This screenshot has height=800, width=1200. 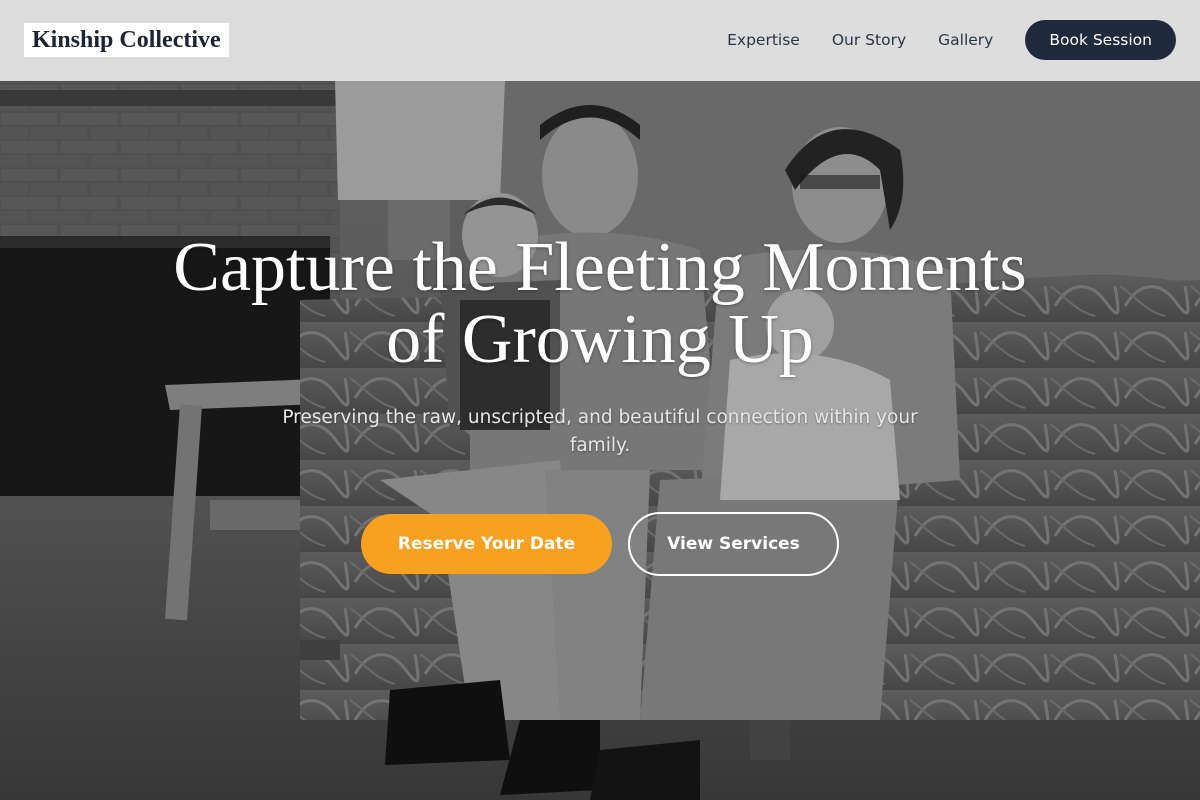 I want to click on brand-logo: Kinship Collective, so click(x=126, y=40).